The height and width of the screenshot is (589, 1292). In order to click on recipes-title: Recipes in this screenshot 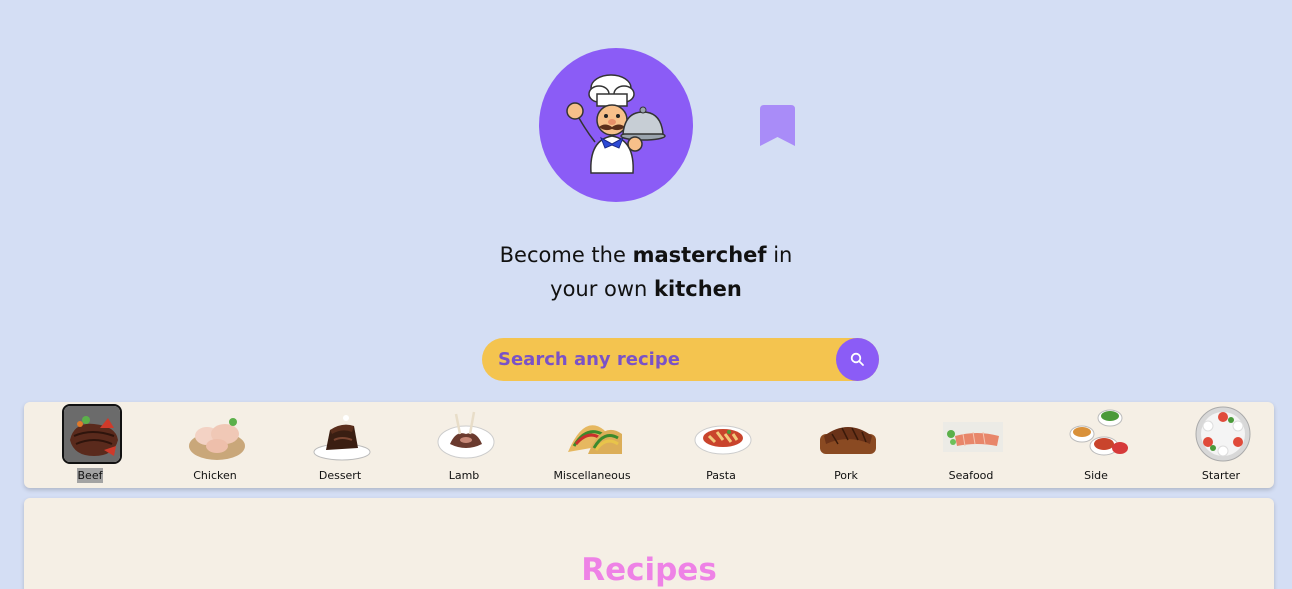, I will do `click(649, 570)`.